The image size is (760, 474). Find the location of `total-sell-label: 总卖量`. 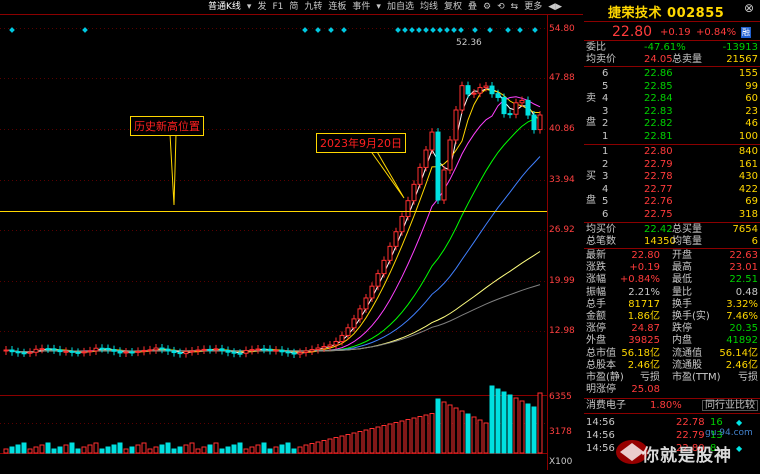

total-sell-label: 总卖量 is located at coordinates (687, 59).